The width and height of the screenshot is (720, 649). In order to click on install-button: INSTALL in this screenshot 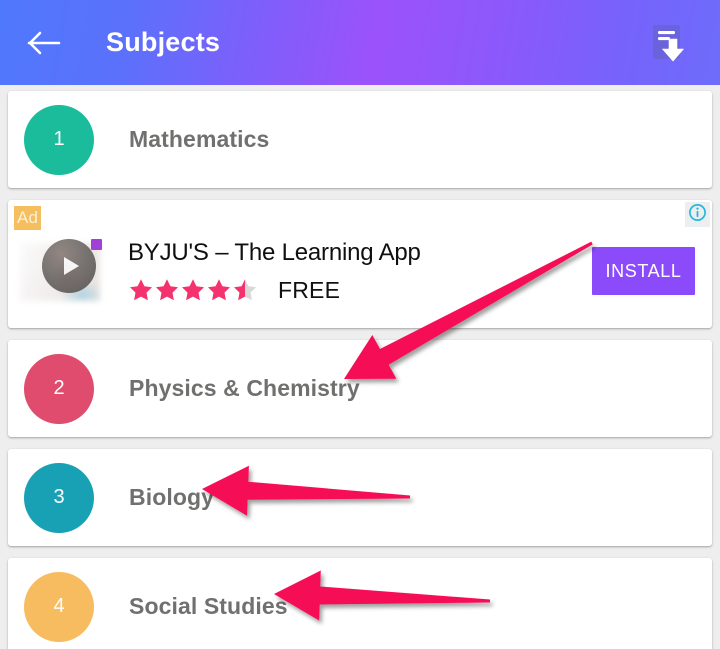, I will do `click(643, 271)`.